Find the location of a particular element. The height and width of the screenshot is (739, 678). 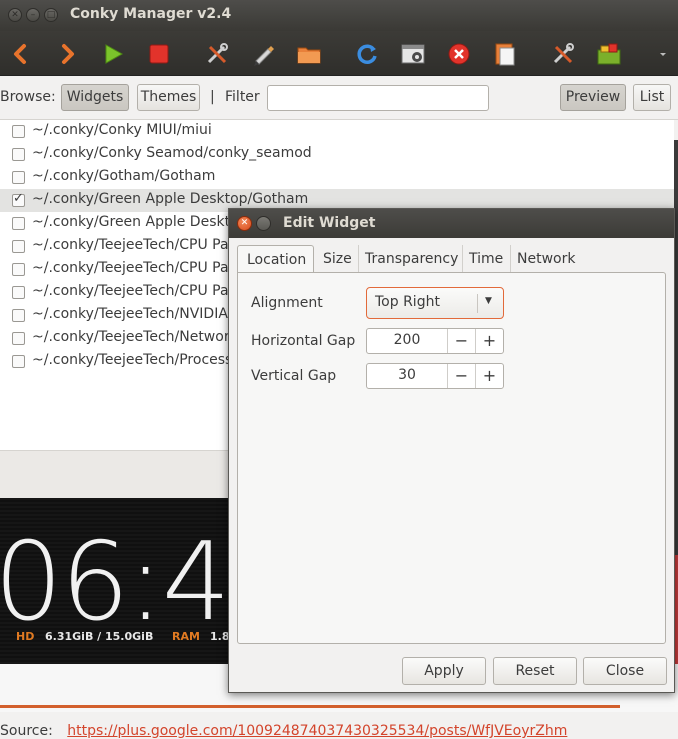

tab-location: Location is located at coordinates (275, 259).